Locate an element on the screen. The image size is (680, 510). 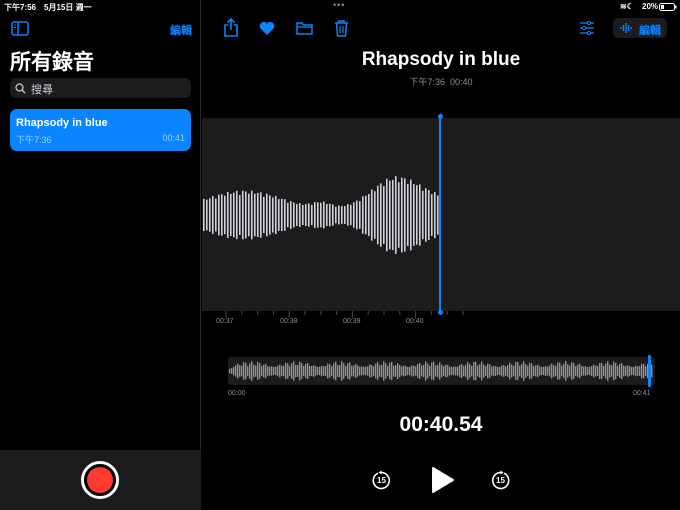
tick-label: 00:40 is located at coordinates (415, 321).